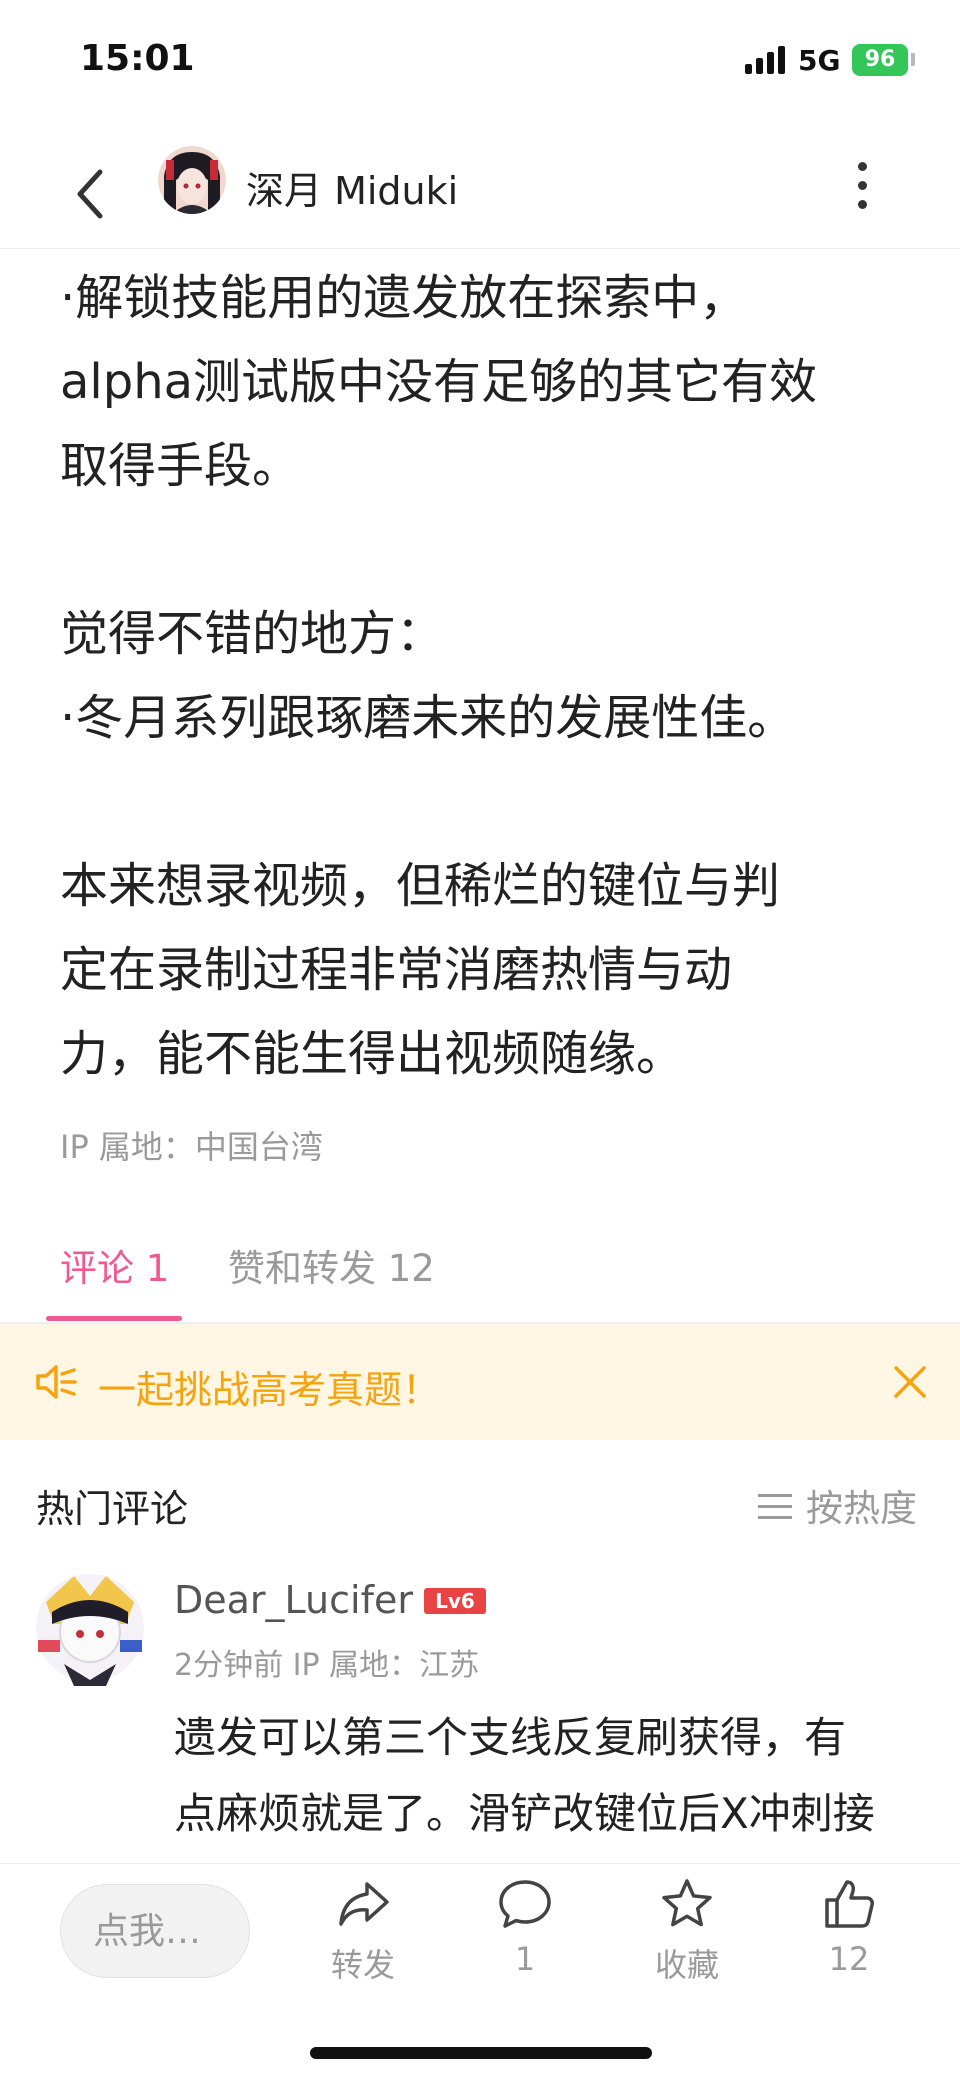 The image size is (960, 2080). Describe the element at coordinates (428, 718) in the screenshot. I see `post-line: ·冬月系列跟琢磨未来的发展性佳。` at that location.